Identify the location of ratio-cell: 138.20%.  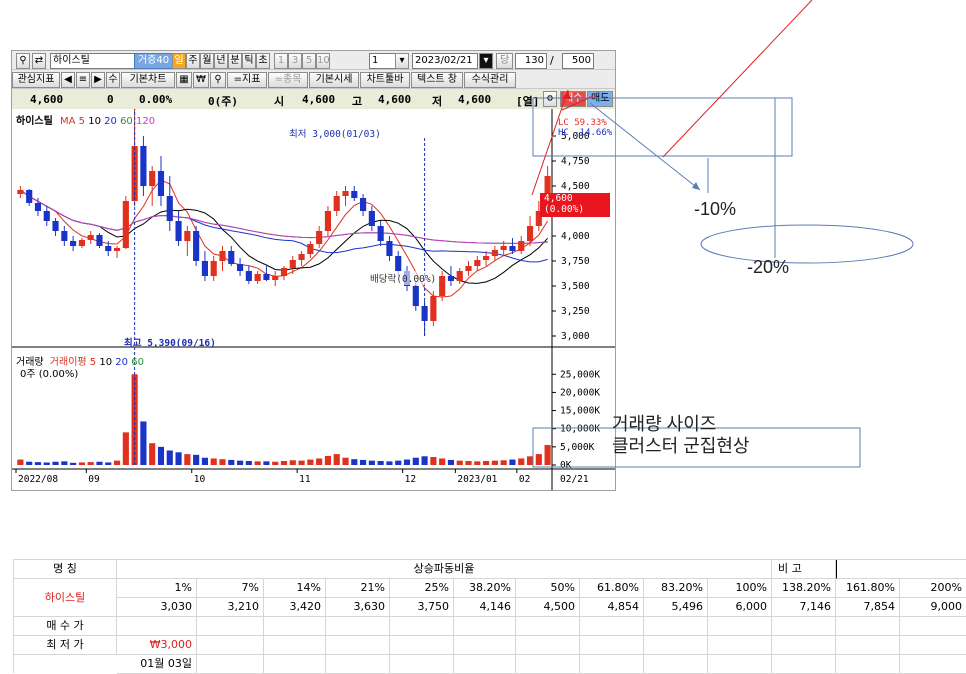
(804, 588).